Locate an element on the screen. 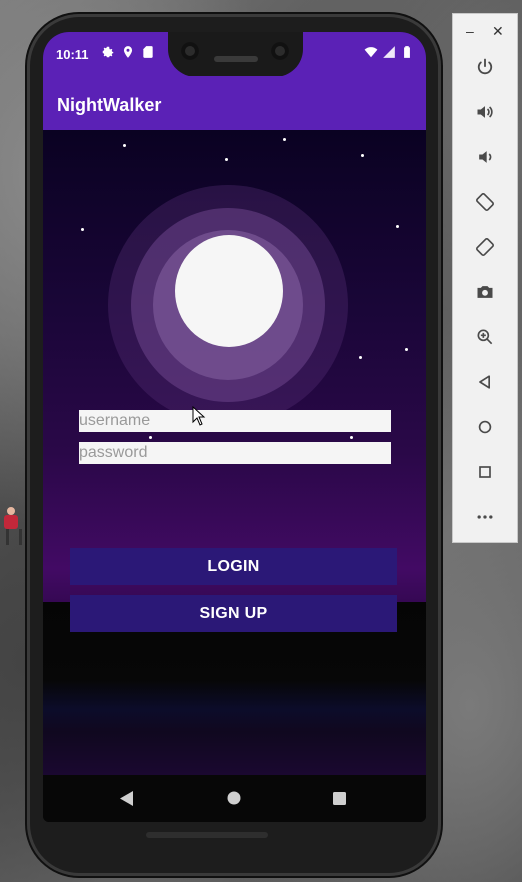 The width and height of the screenshot is (522, 882). password-input is located at coordinates (235, 453).